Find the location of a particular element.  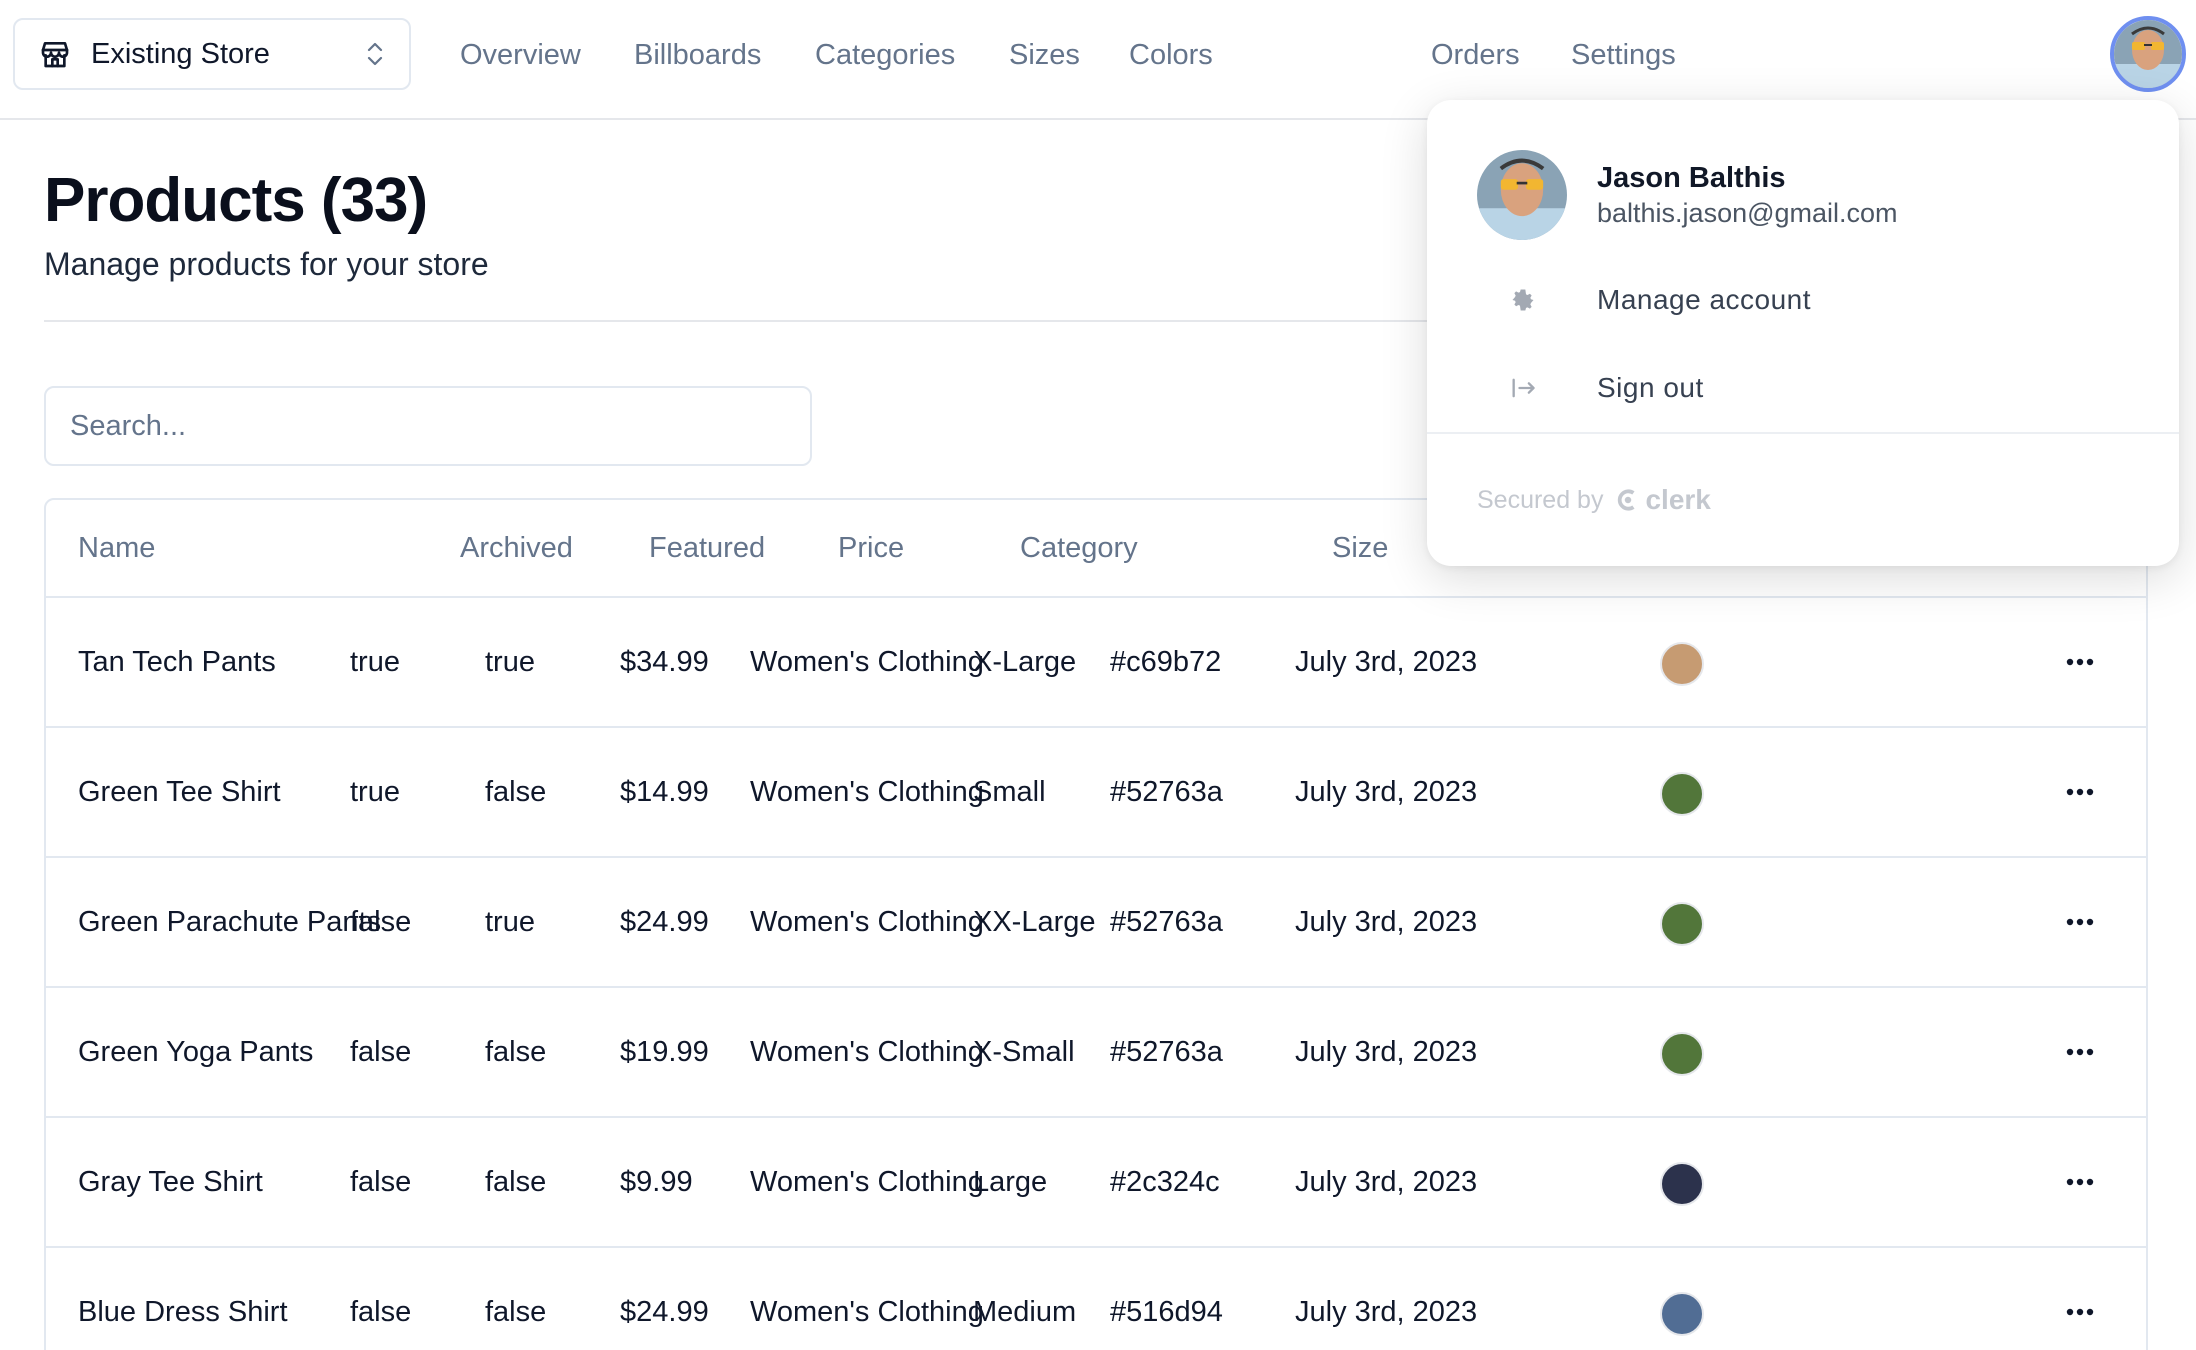

column-header-category: Category is located at coordinates (1079, 548).